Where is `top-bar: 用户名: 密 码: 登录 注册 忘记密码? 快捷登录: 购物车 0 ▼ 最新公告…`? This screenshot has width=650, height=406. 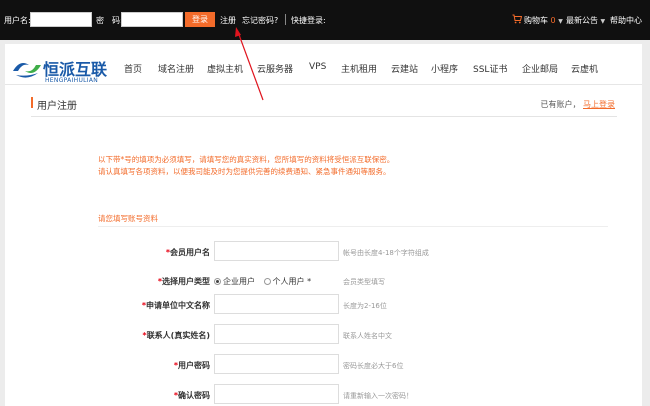
top-bar: 用户名: 密 码: 登录 注册 忘记密码? 快捷登录: 购物车 0 ▼ 最新公告… is located at coordinates (325, 20).